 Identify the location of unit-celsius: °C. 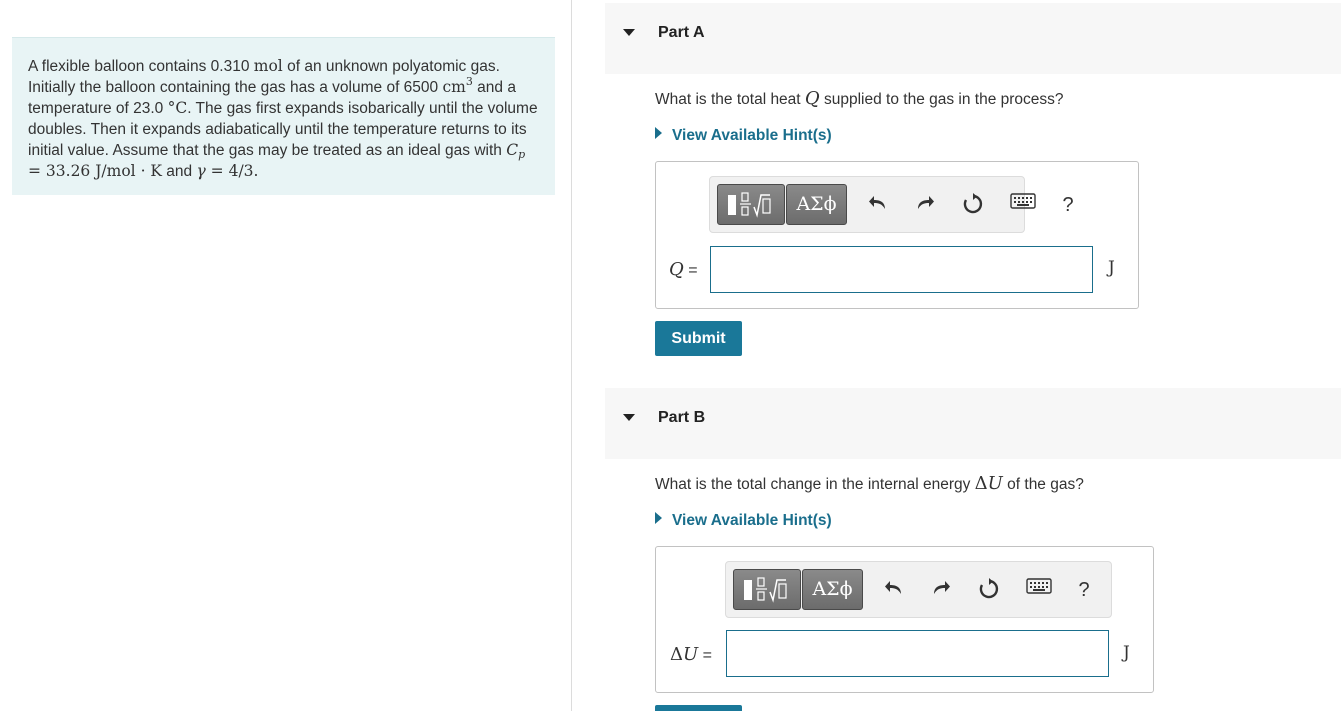
(177, 108).